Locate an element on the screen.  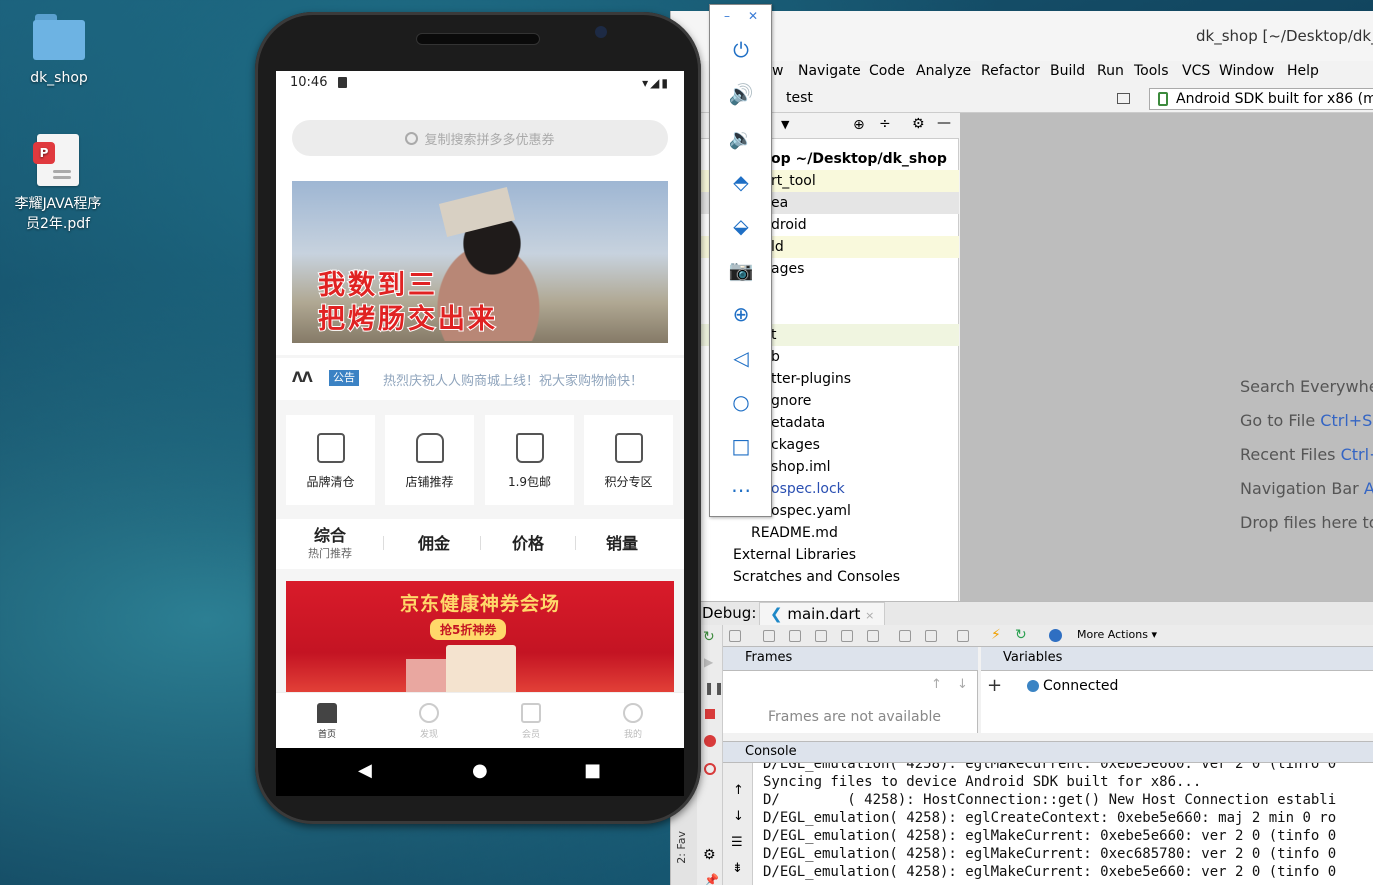
step-over-icon is located at coordinates (769, 636).